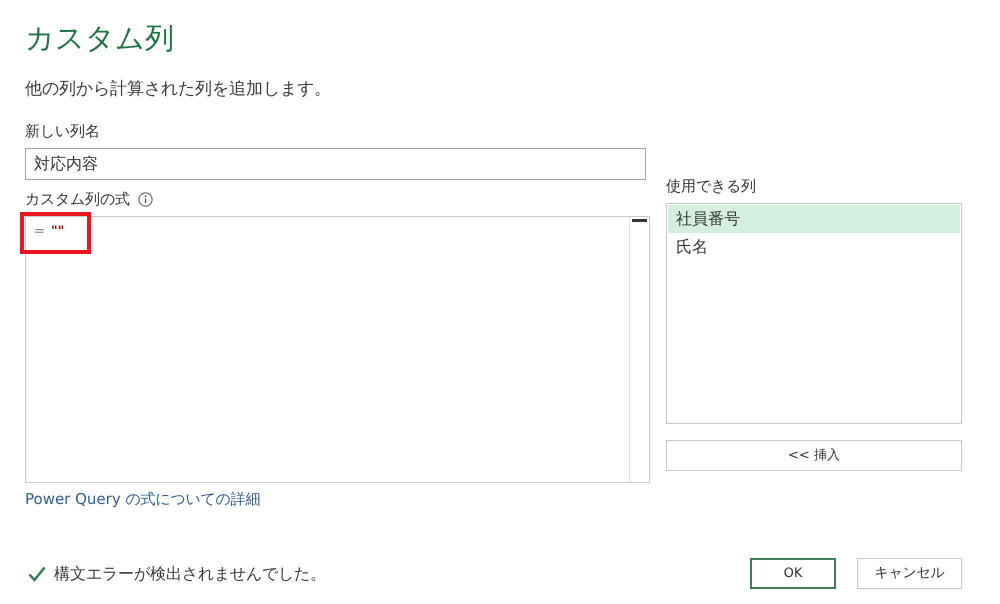 Image resolution: width=1000 pixels, height=604 pixels. I want to click on dialog-button: OK, so click(793, 573).